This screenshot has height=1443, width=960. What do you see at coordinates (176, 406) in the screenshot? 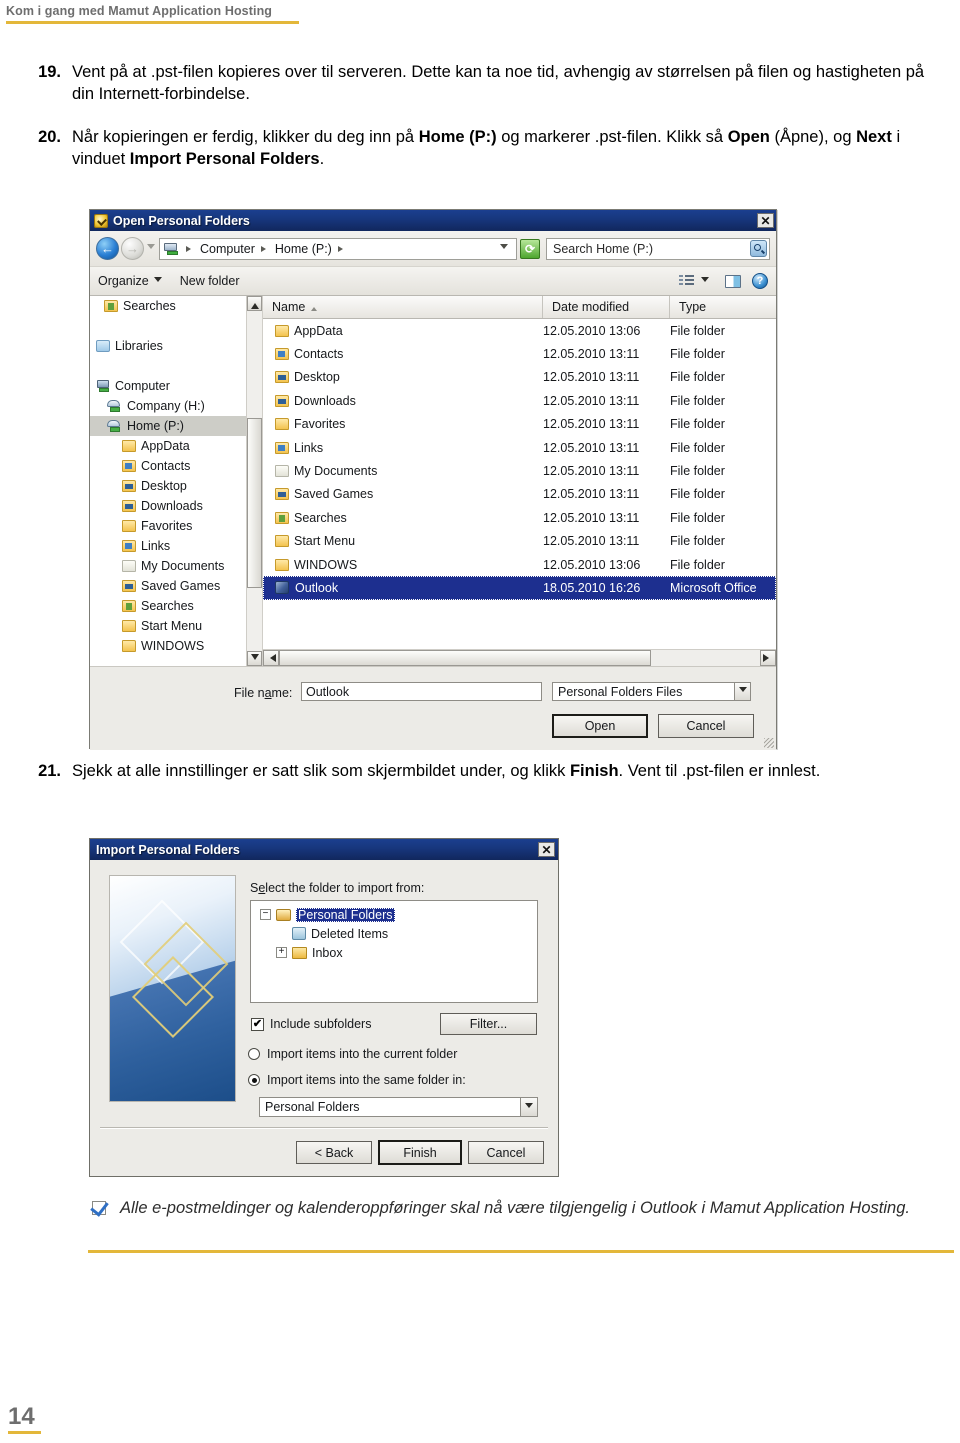
I see `tree-item-company-h: Company (H:)` at bounding box center [176, 406].